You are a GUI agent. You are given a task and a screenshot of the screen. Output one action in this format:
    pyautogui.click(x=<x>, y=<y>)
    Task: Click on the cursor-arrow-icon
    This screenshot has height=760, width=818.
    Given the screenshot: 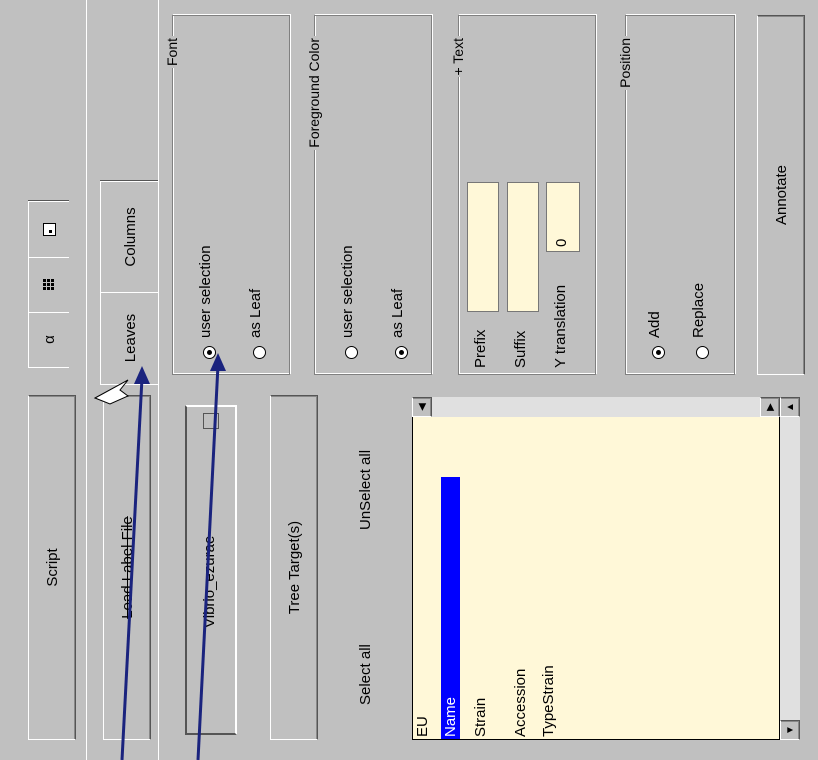 What is the action you would take?
    pyautogui.click(x=111, y=392)
    